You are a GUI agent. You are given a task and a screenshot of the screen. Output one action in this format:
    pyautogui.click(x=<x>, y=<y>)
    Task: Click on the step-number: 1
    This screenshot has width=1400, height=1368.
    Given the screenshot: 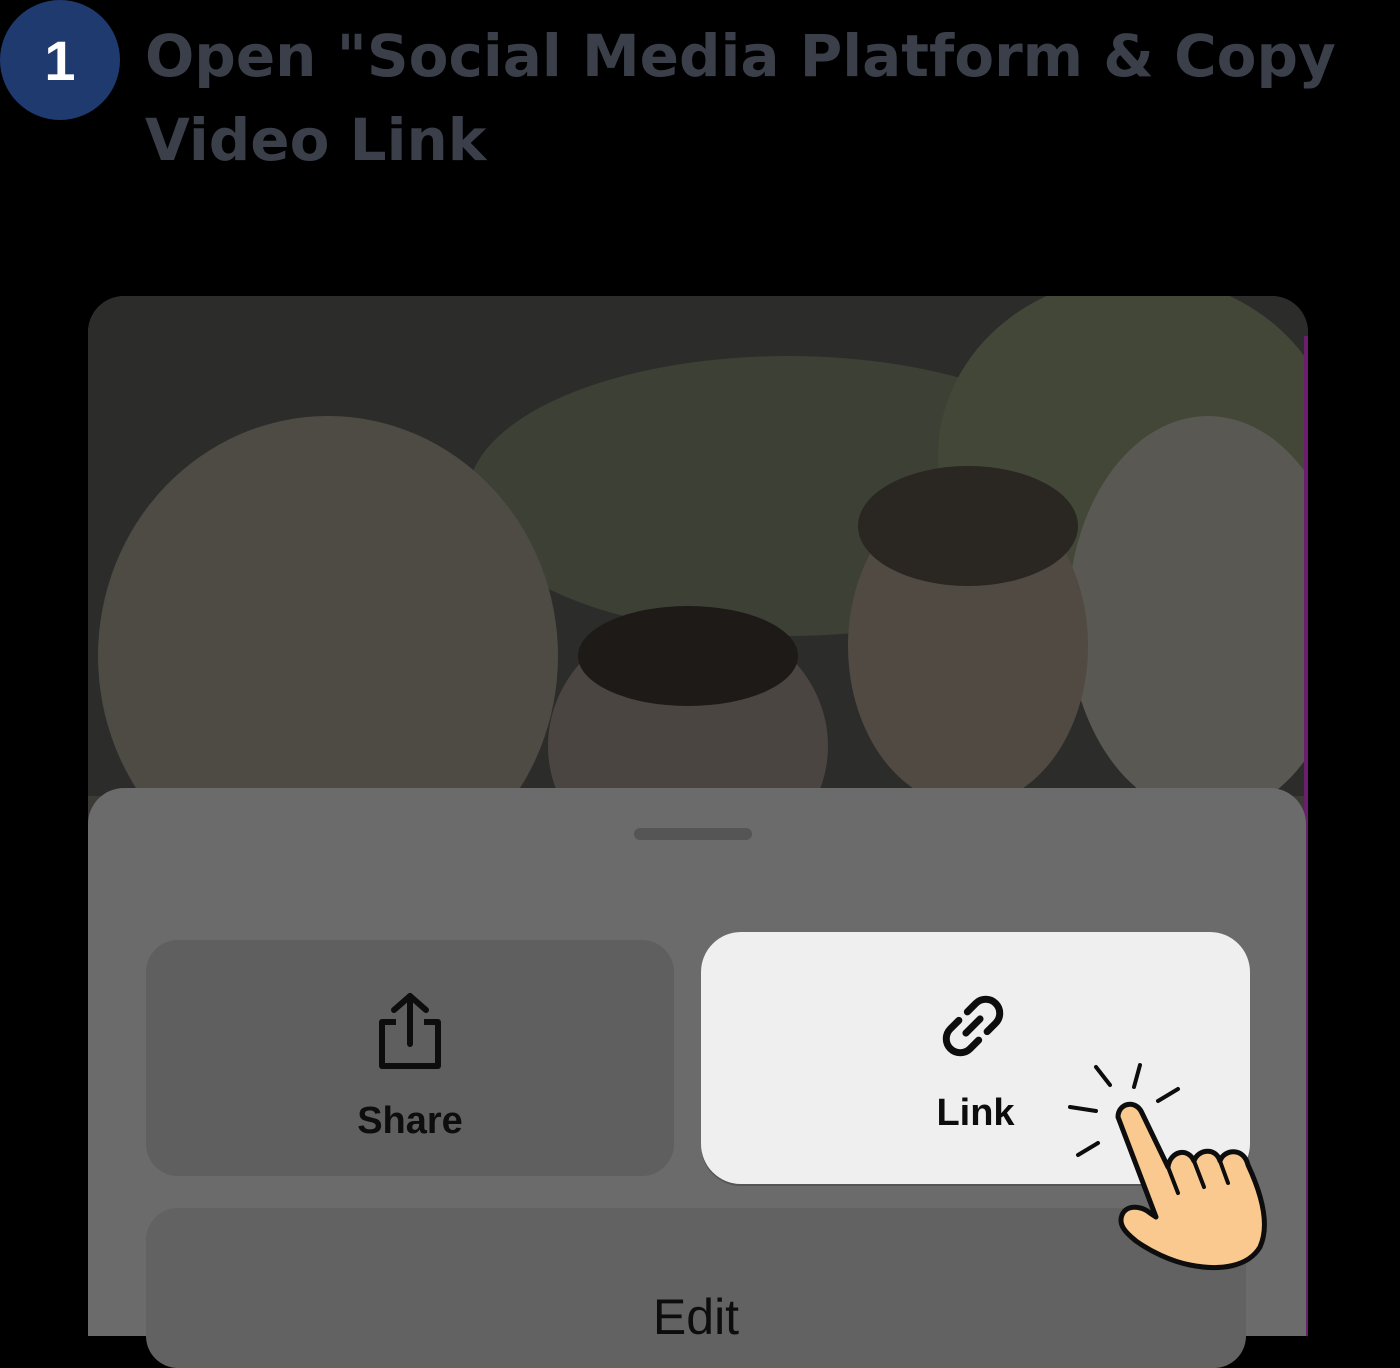 What is the action you would take?
    pyautogui.click(x=60, y=60)
    